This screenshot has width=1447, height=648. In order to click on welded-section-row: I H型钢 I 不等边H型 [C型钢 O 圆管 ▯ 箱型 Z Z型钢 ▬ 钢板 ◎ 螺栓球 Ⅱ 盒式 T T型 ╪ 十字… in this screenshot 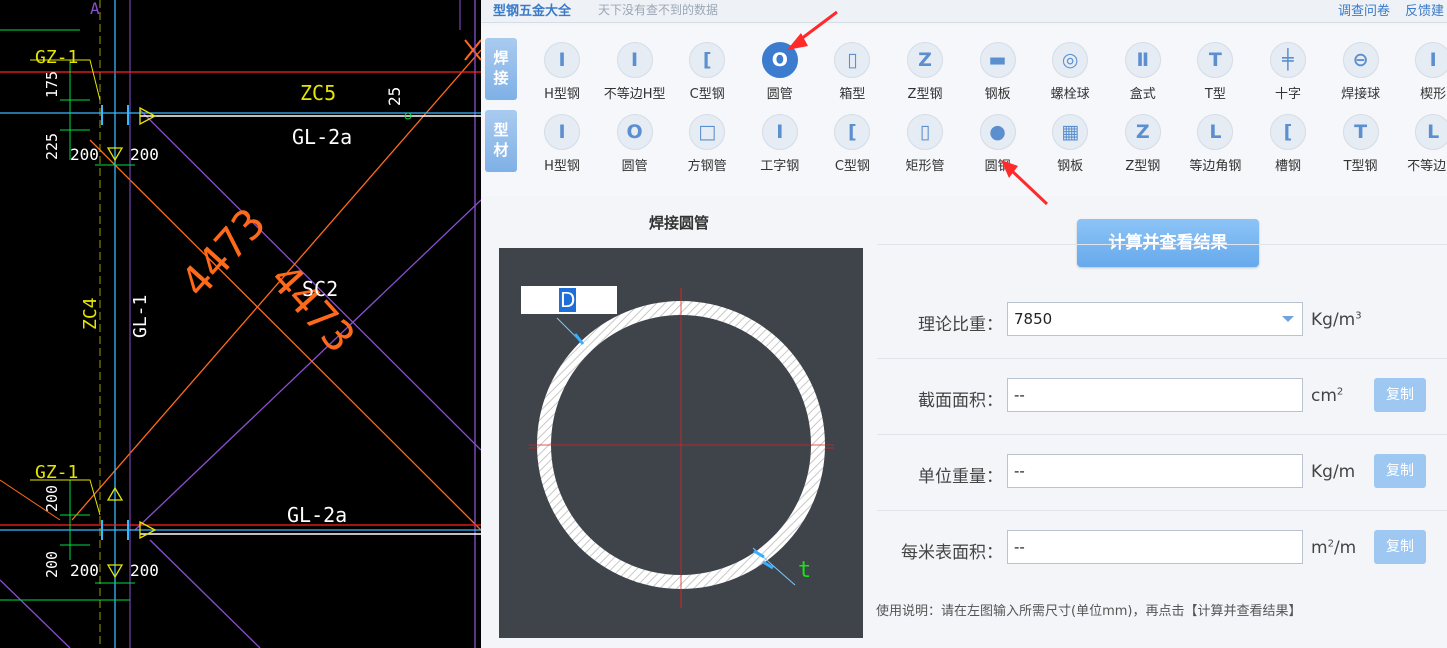, I will do `click(986, 69)`.